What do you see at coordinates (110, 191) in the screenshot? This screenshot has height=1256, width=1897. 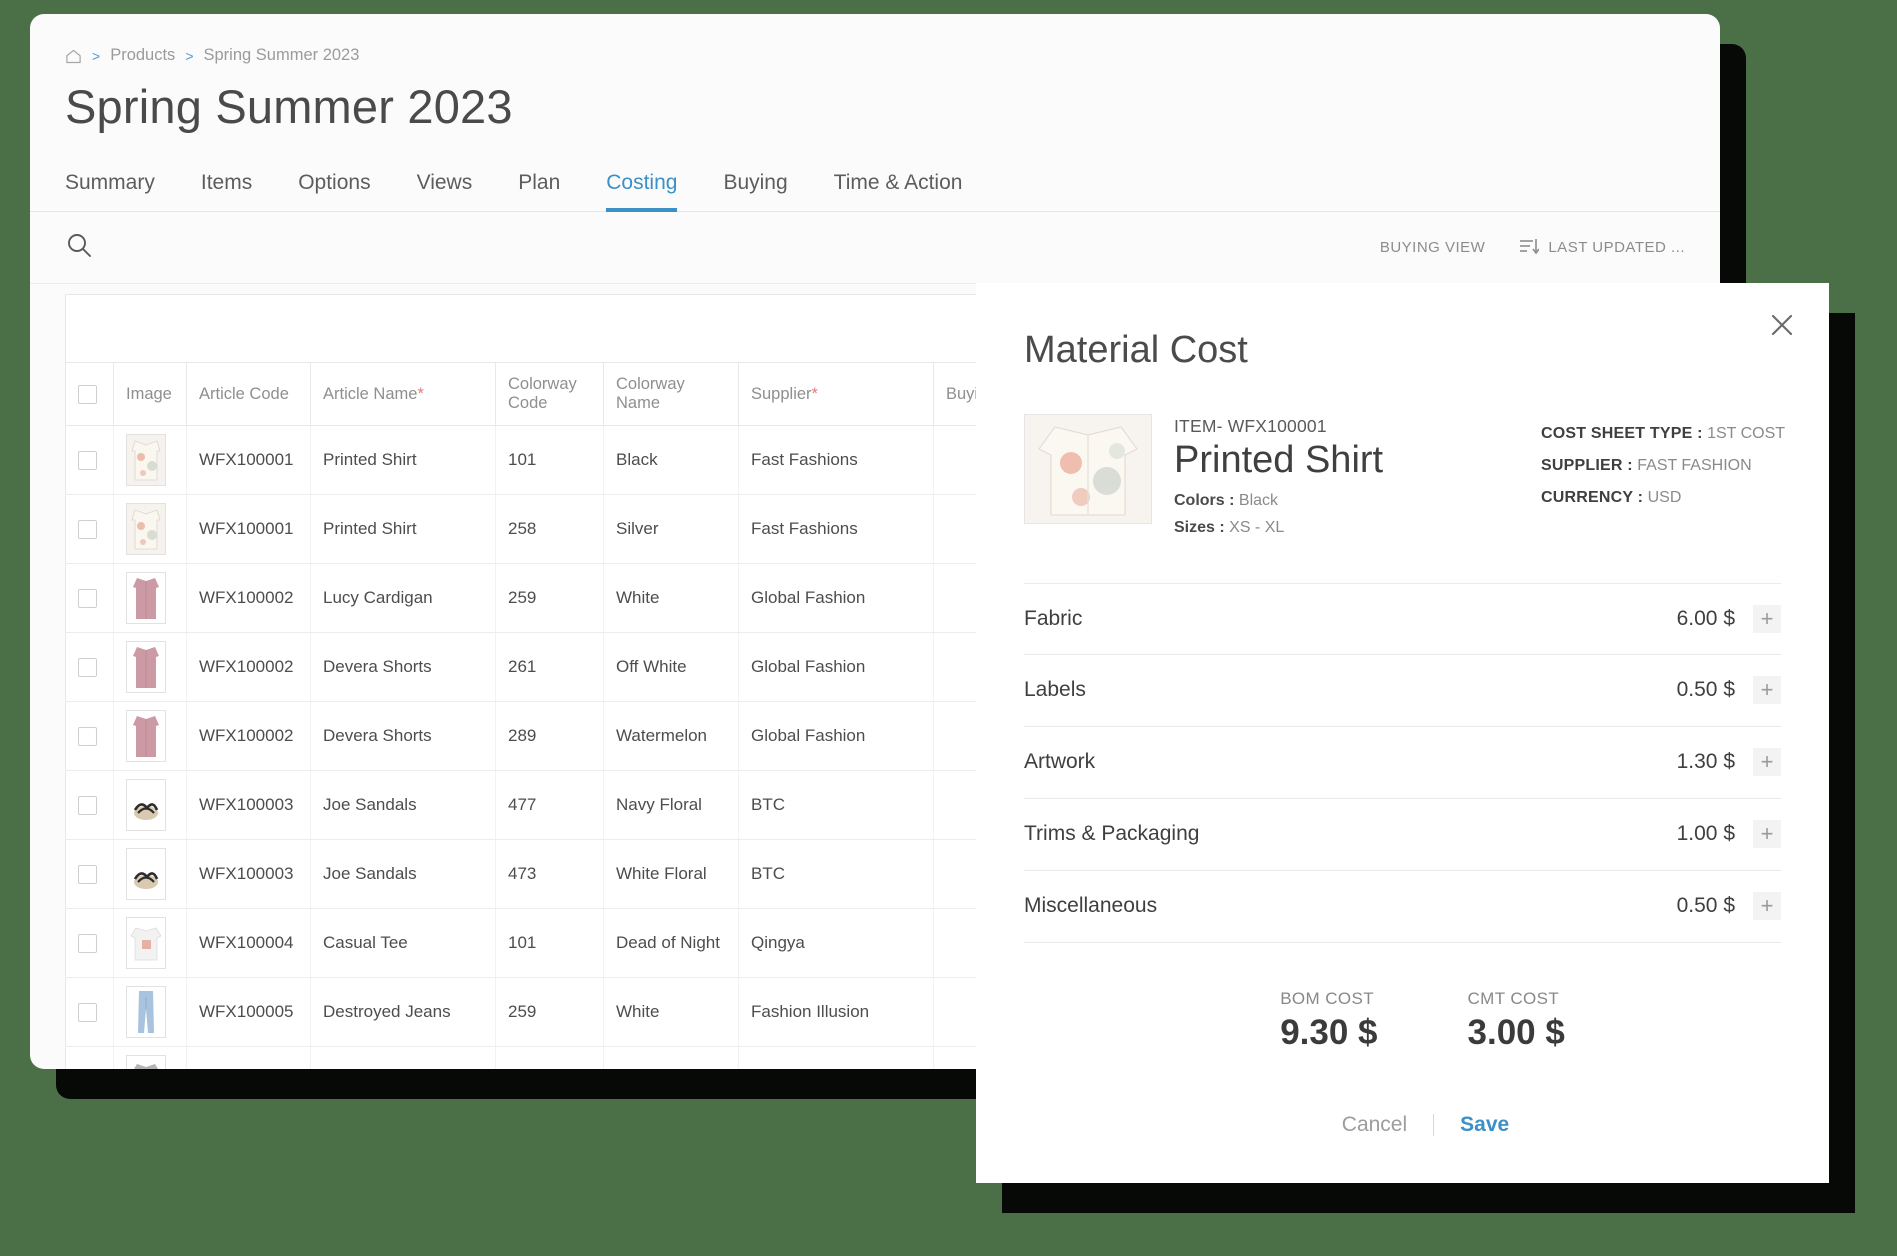 I see `tab-summary: Summary` at bounding box center [110, 191].